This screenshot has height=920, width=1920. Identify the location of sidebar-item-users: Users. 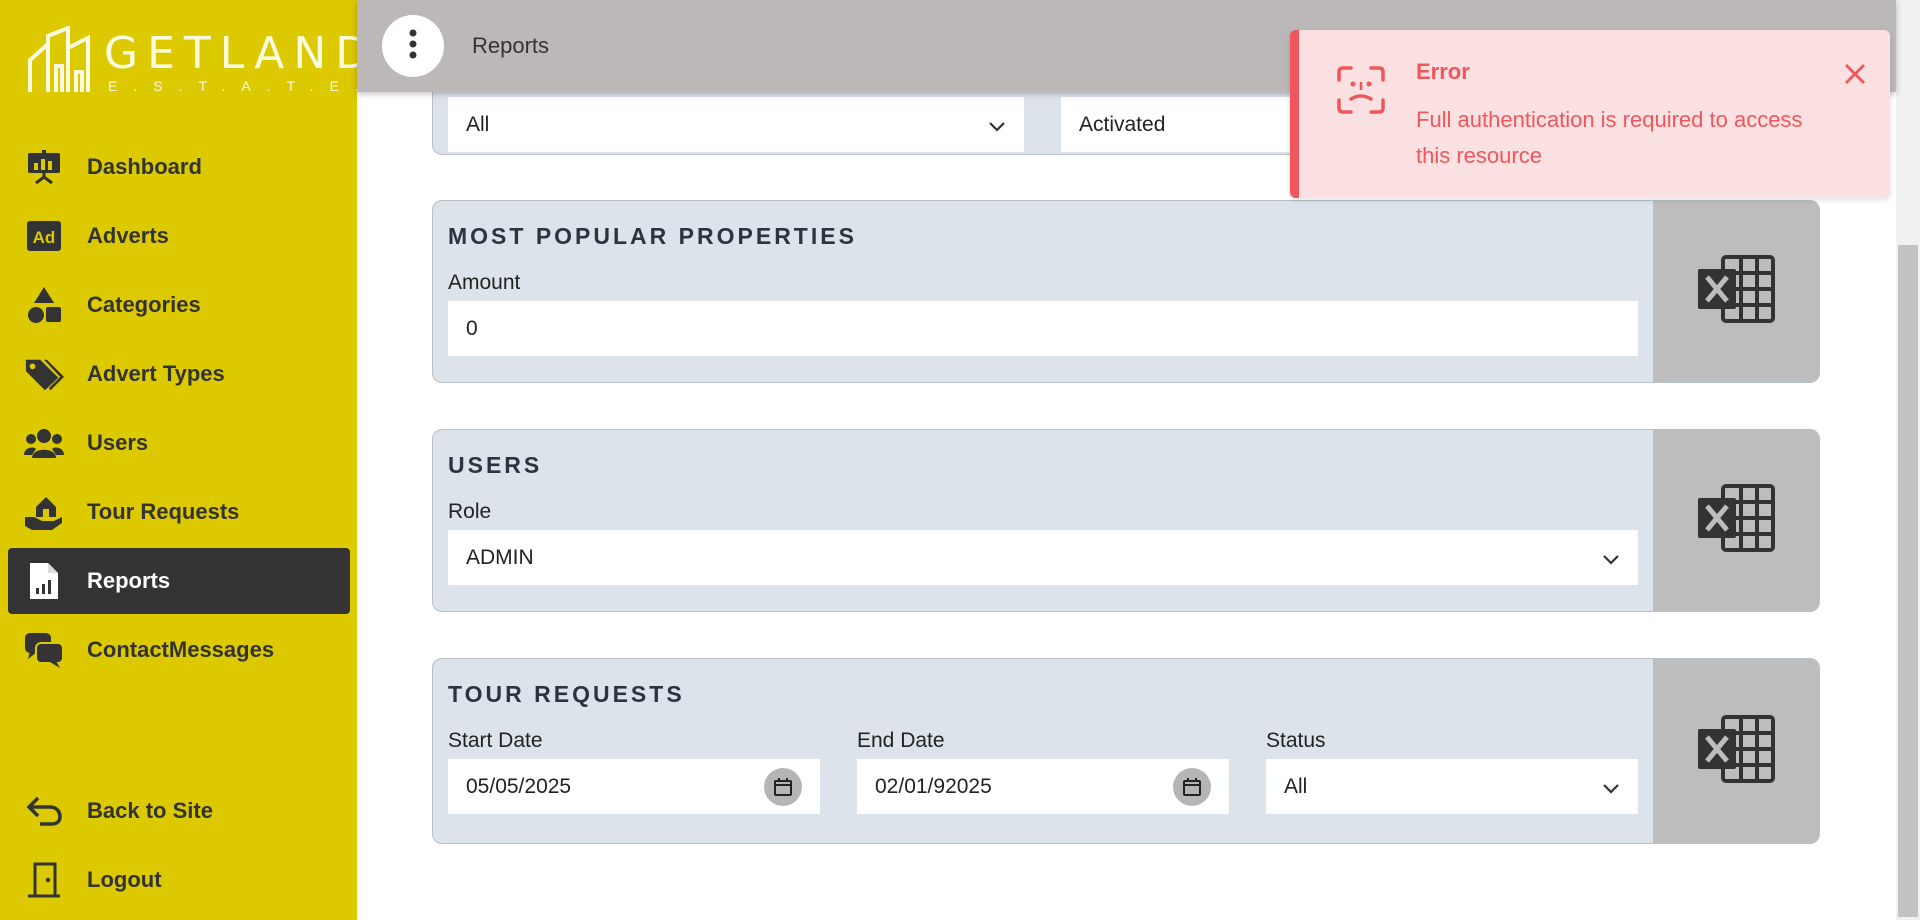
(179, 443).